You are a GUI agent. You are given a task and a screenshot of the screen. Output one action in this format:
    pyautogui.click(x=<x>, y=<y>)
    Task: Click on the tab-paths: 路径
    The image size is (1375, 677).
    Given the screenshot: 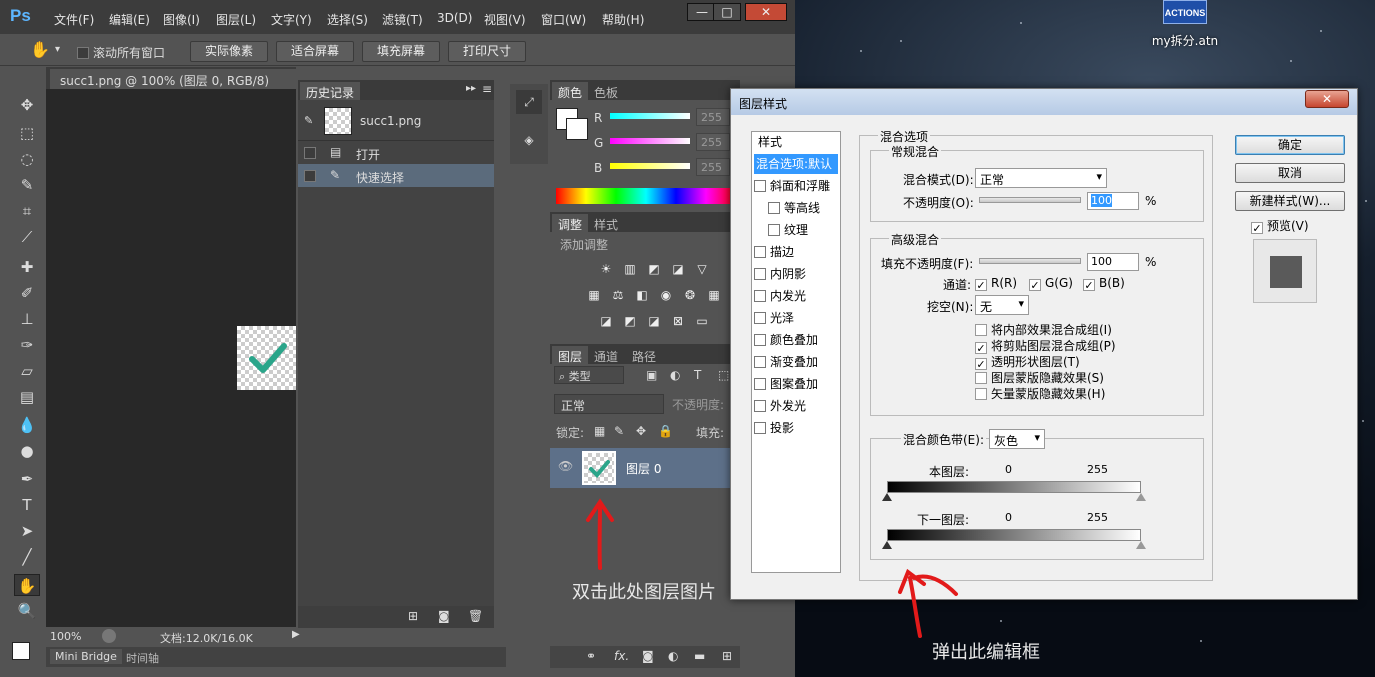 What is the action you would take?
    pyautogui.click(x=644, y=355)
    